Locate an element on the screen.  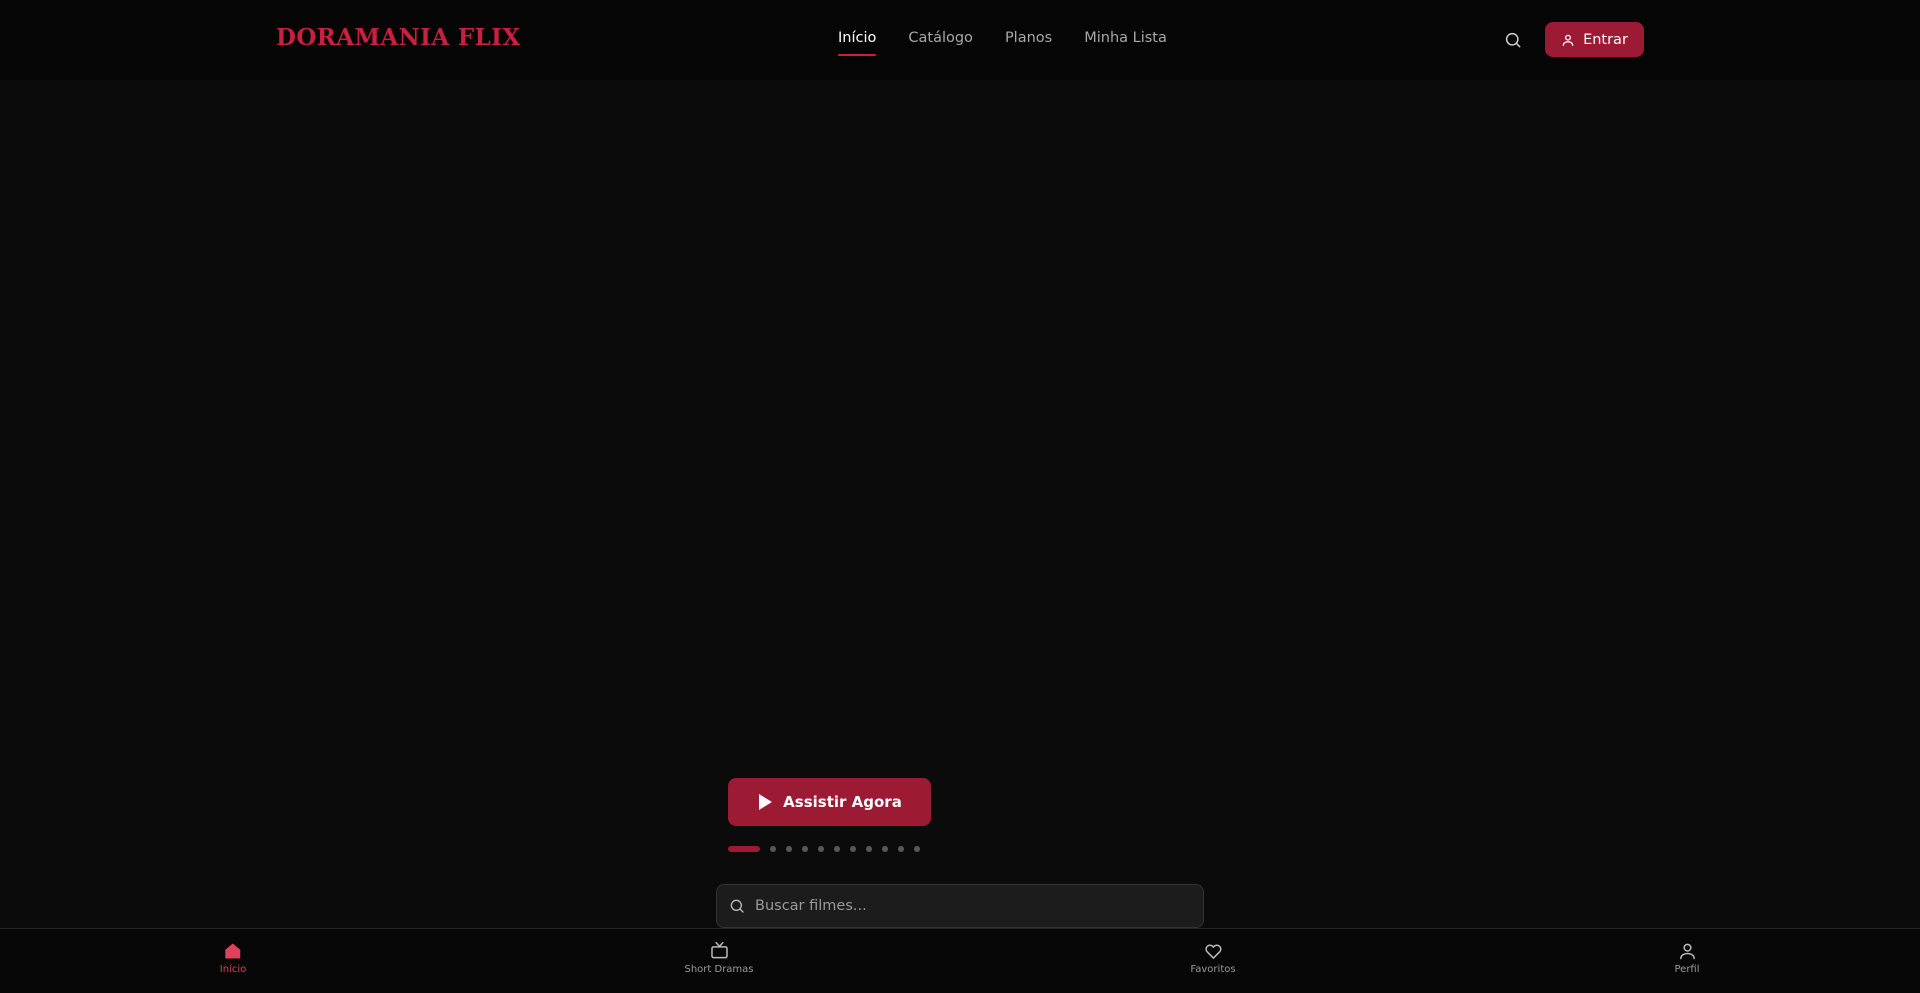
bottom-nav-short-dramas: Short Dramas is located at coordinates (719, 958).